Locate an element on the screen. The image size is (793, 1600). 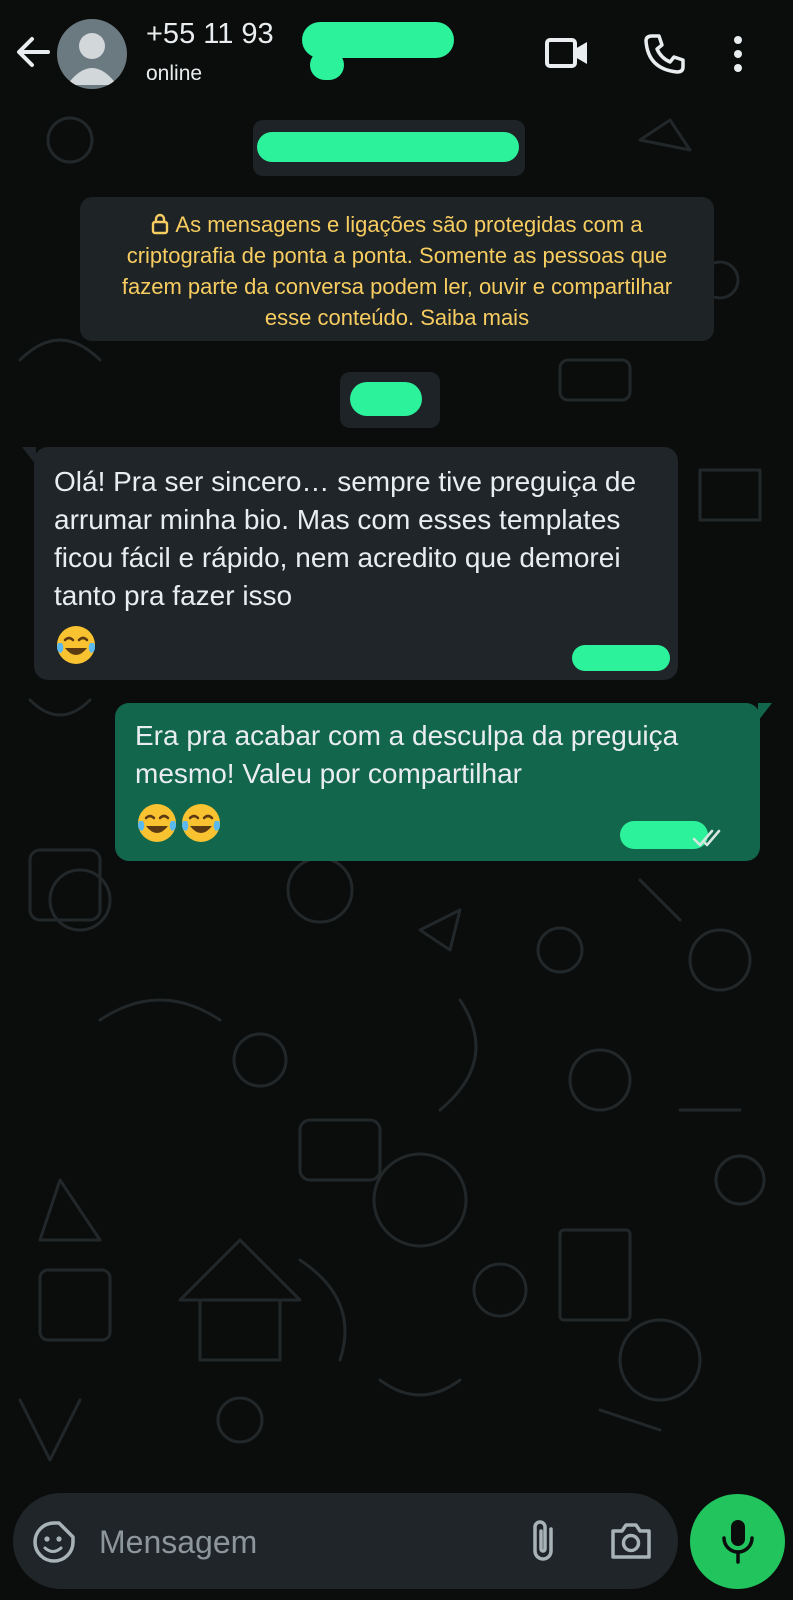
back-button is located at coordinates (34, 52).